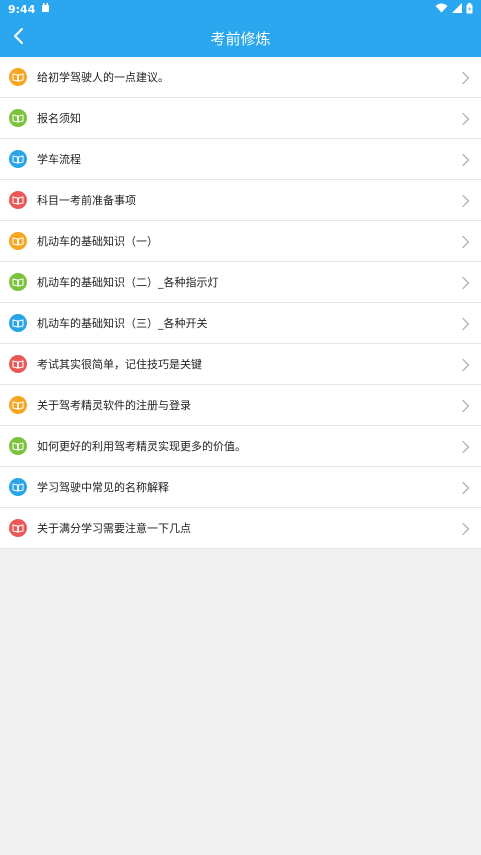 The image size is (481, 855). I want to click on list-item: 学车流程, so click(240, 159).